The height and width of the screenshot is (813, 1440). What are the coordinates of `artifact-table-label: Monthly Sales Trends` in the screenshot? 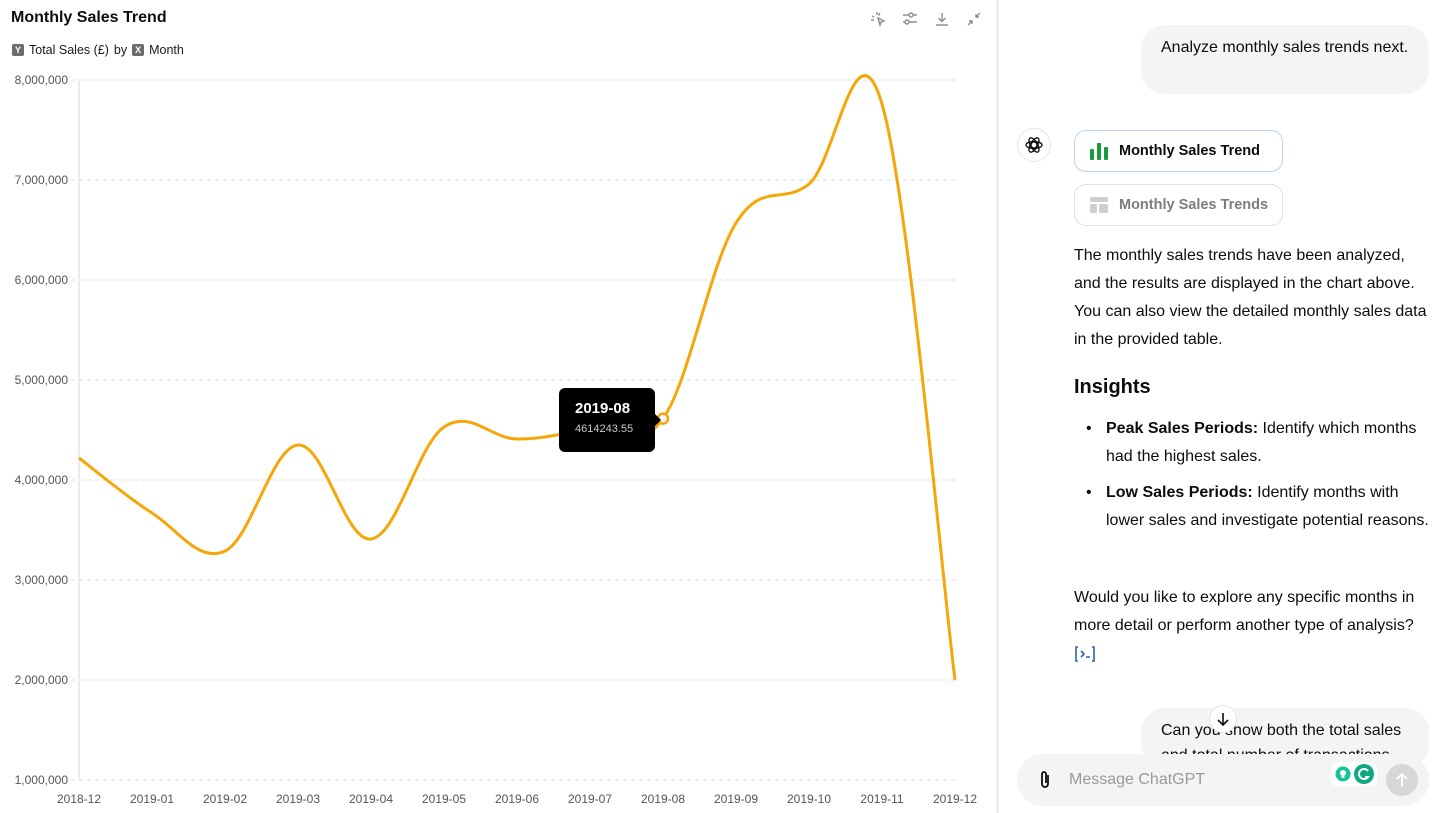 It's located at (1194, 205).